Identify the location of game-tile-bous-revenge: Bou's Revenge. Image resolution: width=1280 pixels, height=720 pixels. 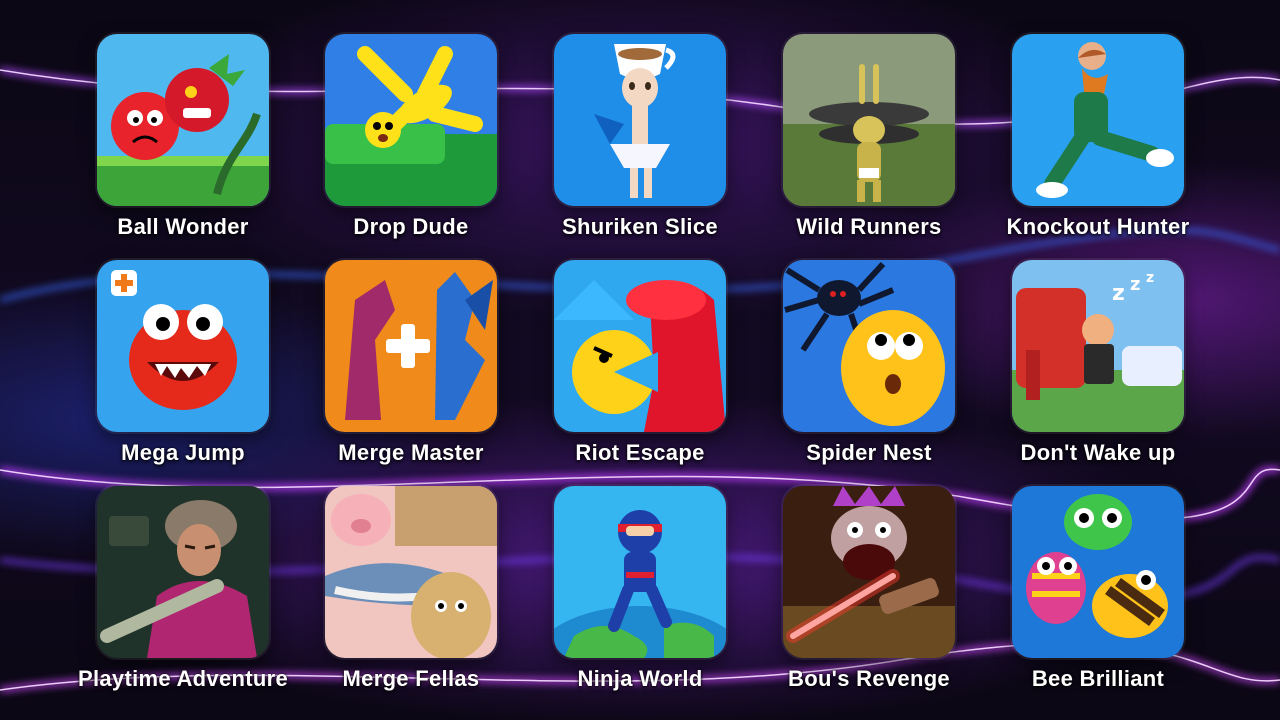
(869, 596).